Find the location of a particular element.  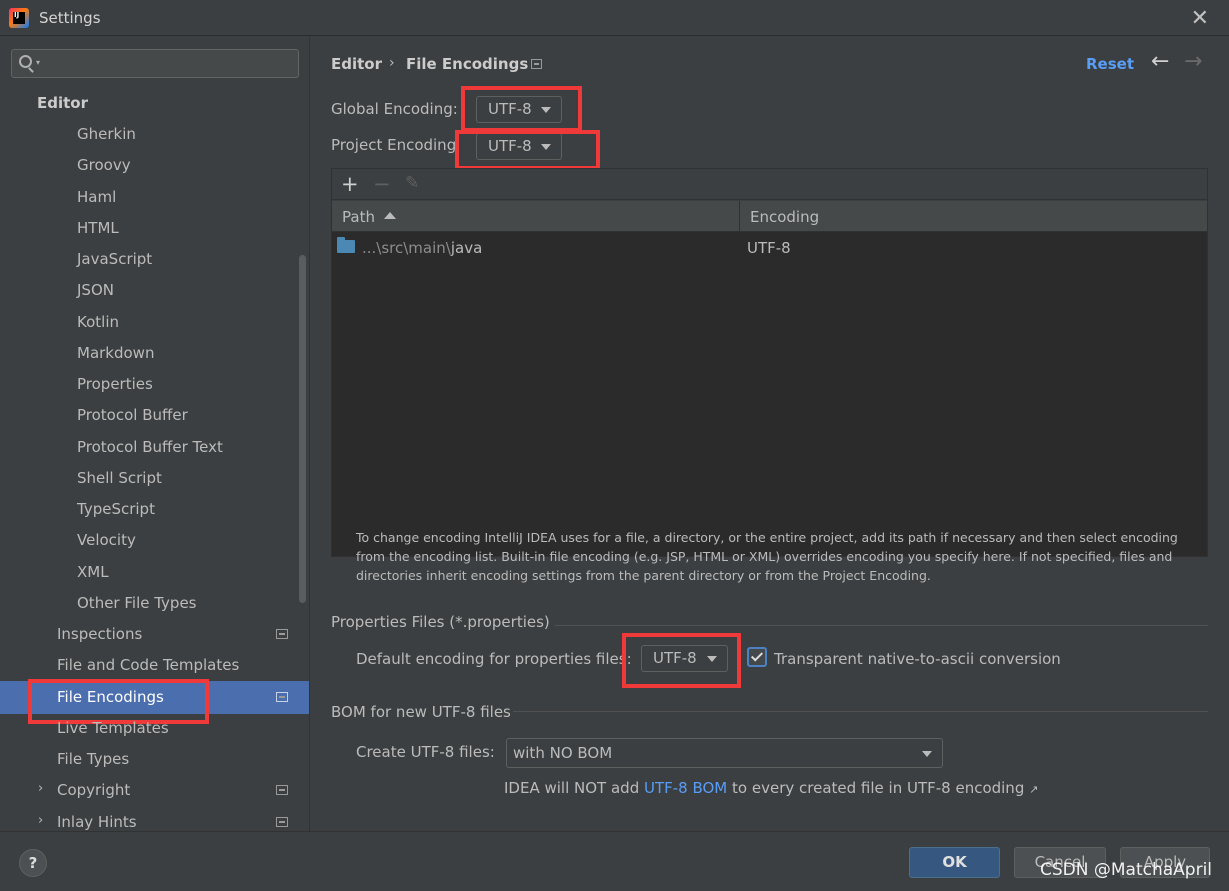

sidebar-item-inlay-hints: Inlay Hints is located at coordinates (97, 819).